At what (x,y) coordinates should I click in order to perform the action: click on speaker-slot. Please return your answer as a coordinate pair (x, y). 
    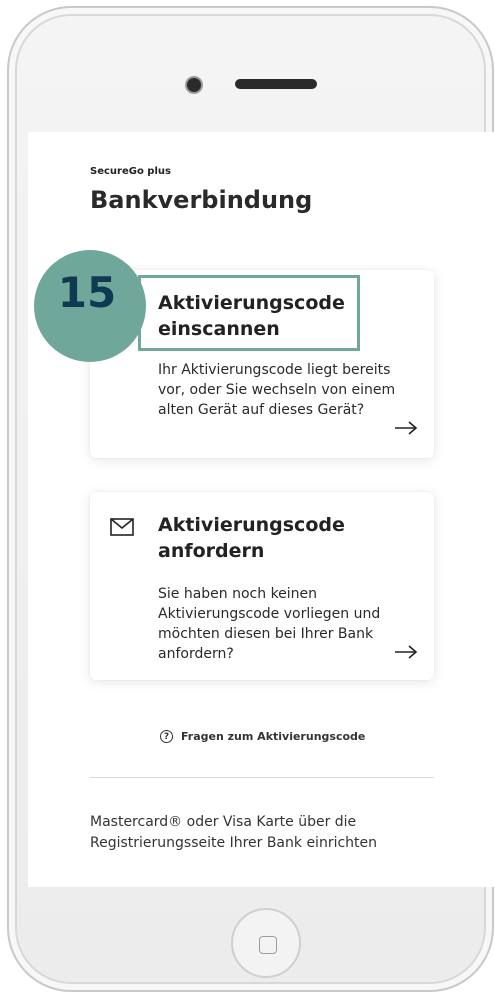
    Looking at the image, I should click on (276, 84).